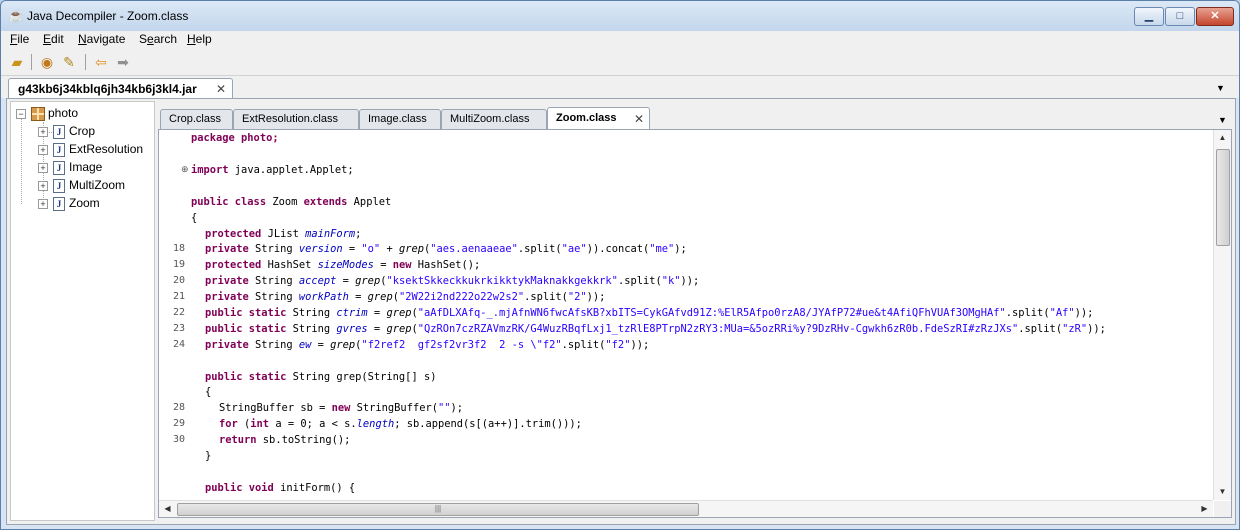 The width and height of the screenshot is (1240, 530). Describe the element at coordinates (123, 62) in the screenshot. I see `forward-icon: ➡` at that location.